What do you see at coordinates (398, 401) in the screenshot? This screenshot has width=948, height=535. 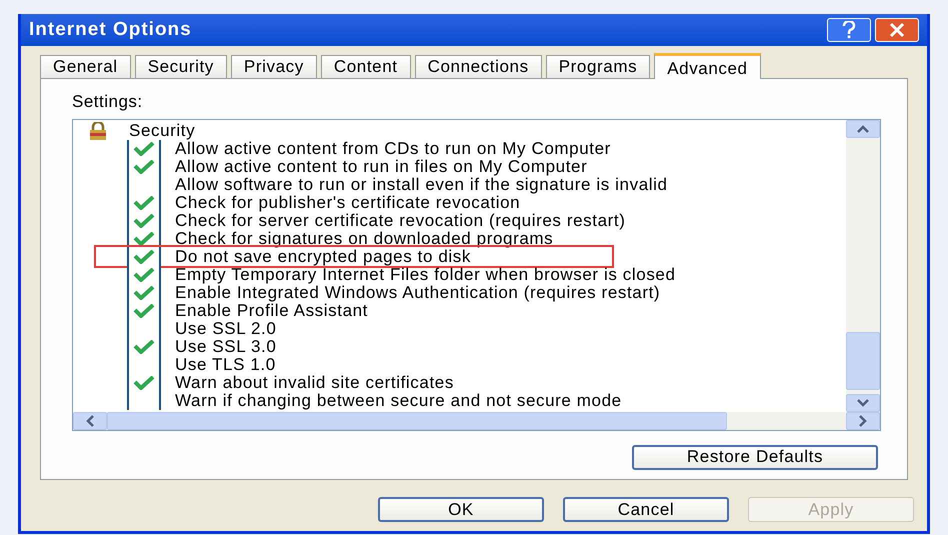 I see `setting-label: Warn if changing between secure and not secure mode` at bounding box center [398, 401].